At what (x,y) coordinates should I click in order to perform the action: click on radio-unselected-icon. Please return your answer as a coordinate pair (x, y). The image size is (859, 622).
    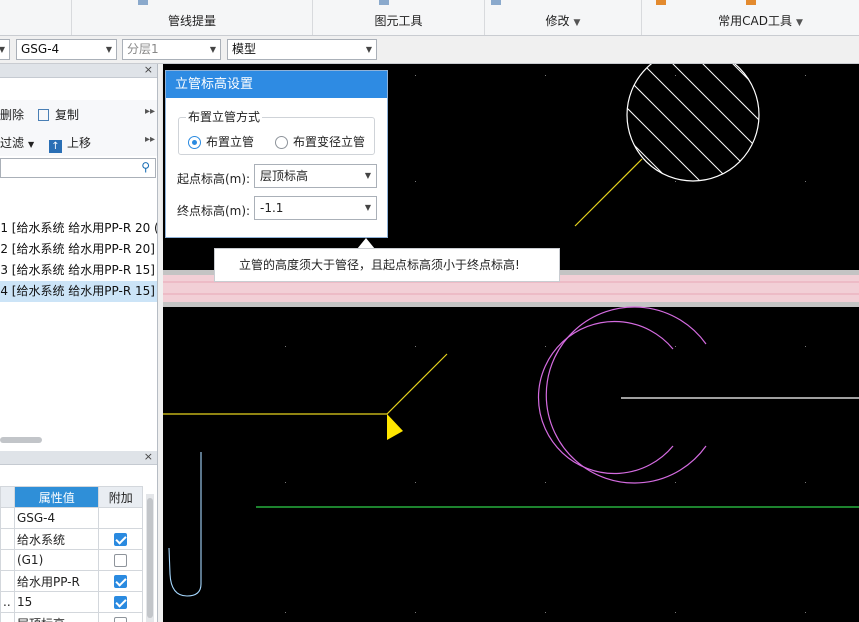
    Looking at the image, I should click on (281, 142).